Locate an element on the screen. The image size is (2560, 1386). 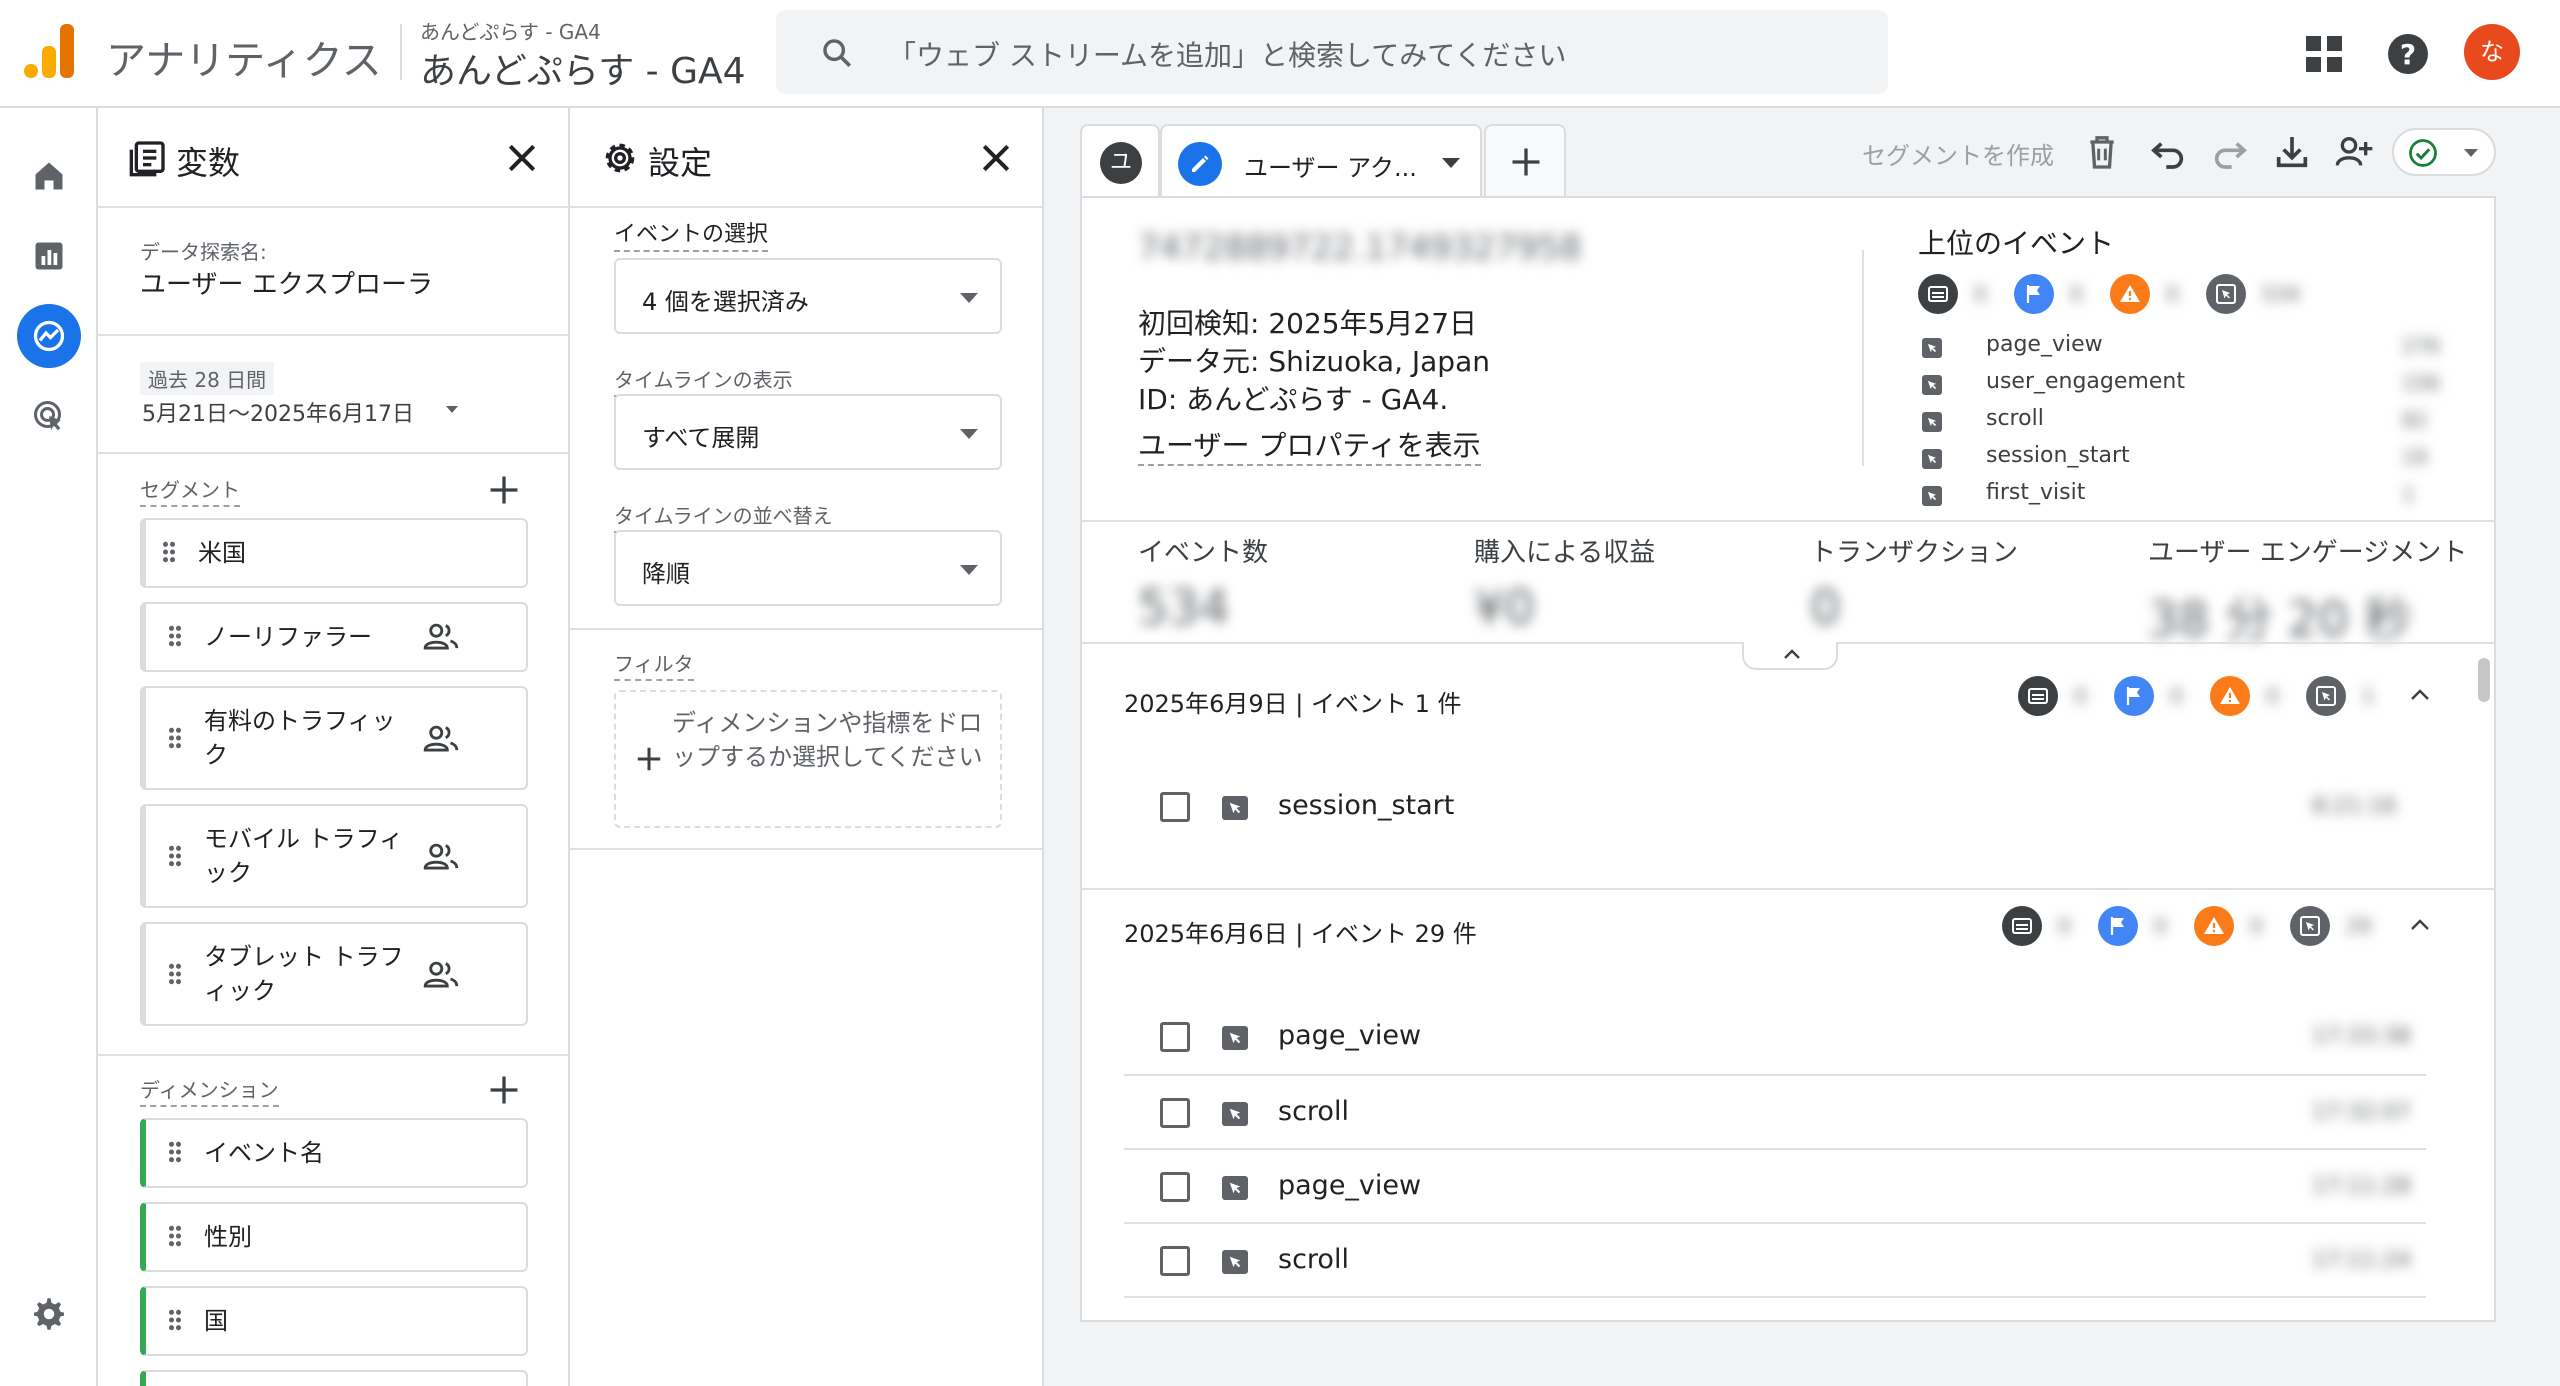
property-selector: あんどぷらす - GA4 is located at coordinates (583, 68).